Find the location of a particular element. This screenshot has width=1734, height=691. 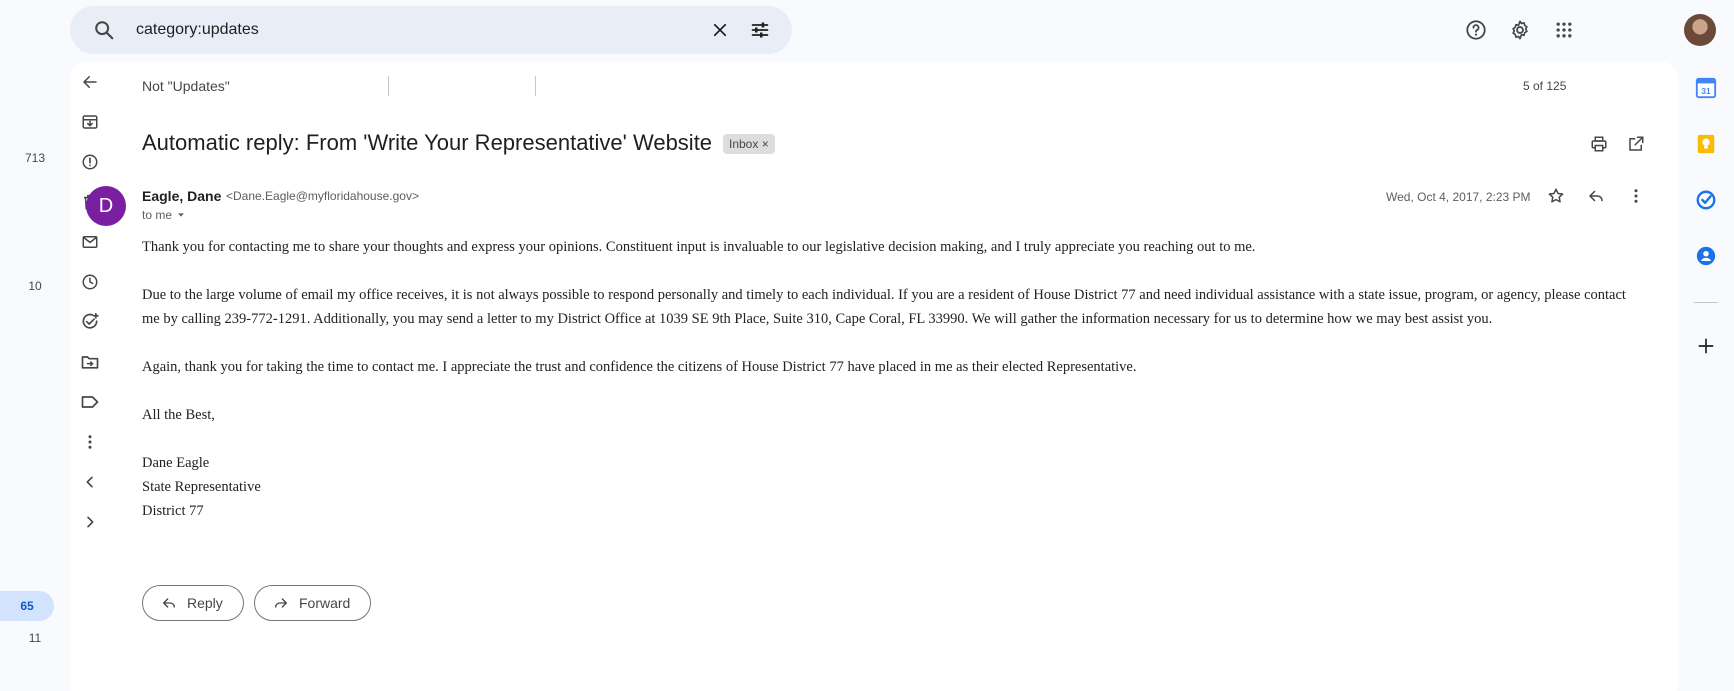

remove-label-icon: × is located at coordinates (765, 144).